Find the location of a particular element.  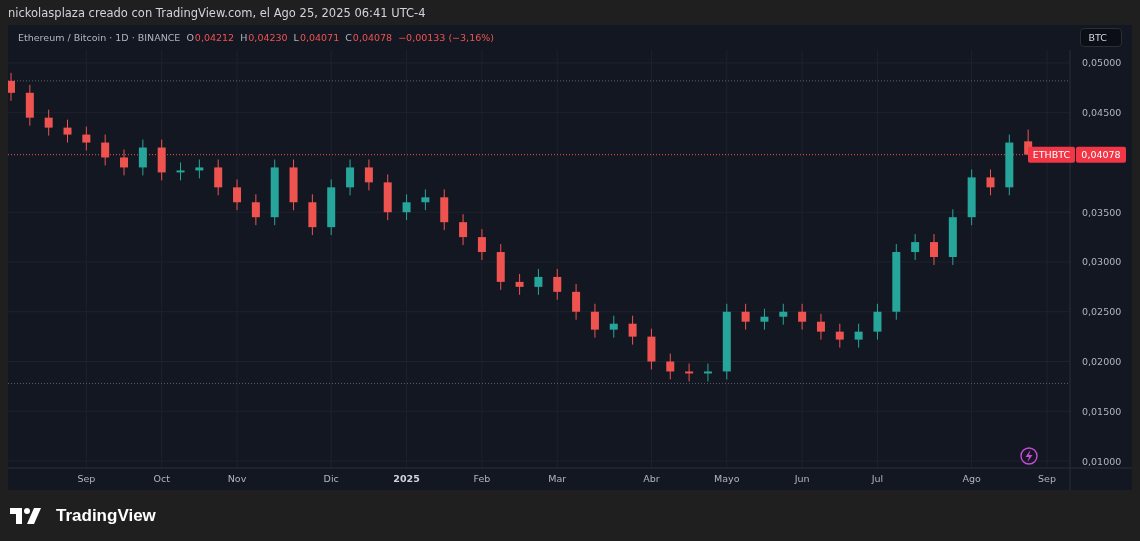

price-badge: 0,04078 is located at coordinates (1101, 154).